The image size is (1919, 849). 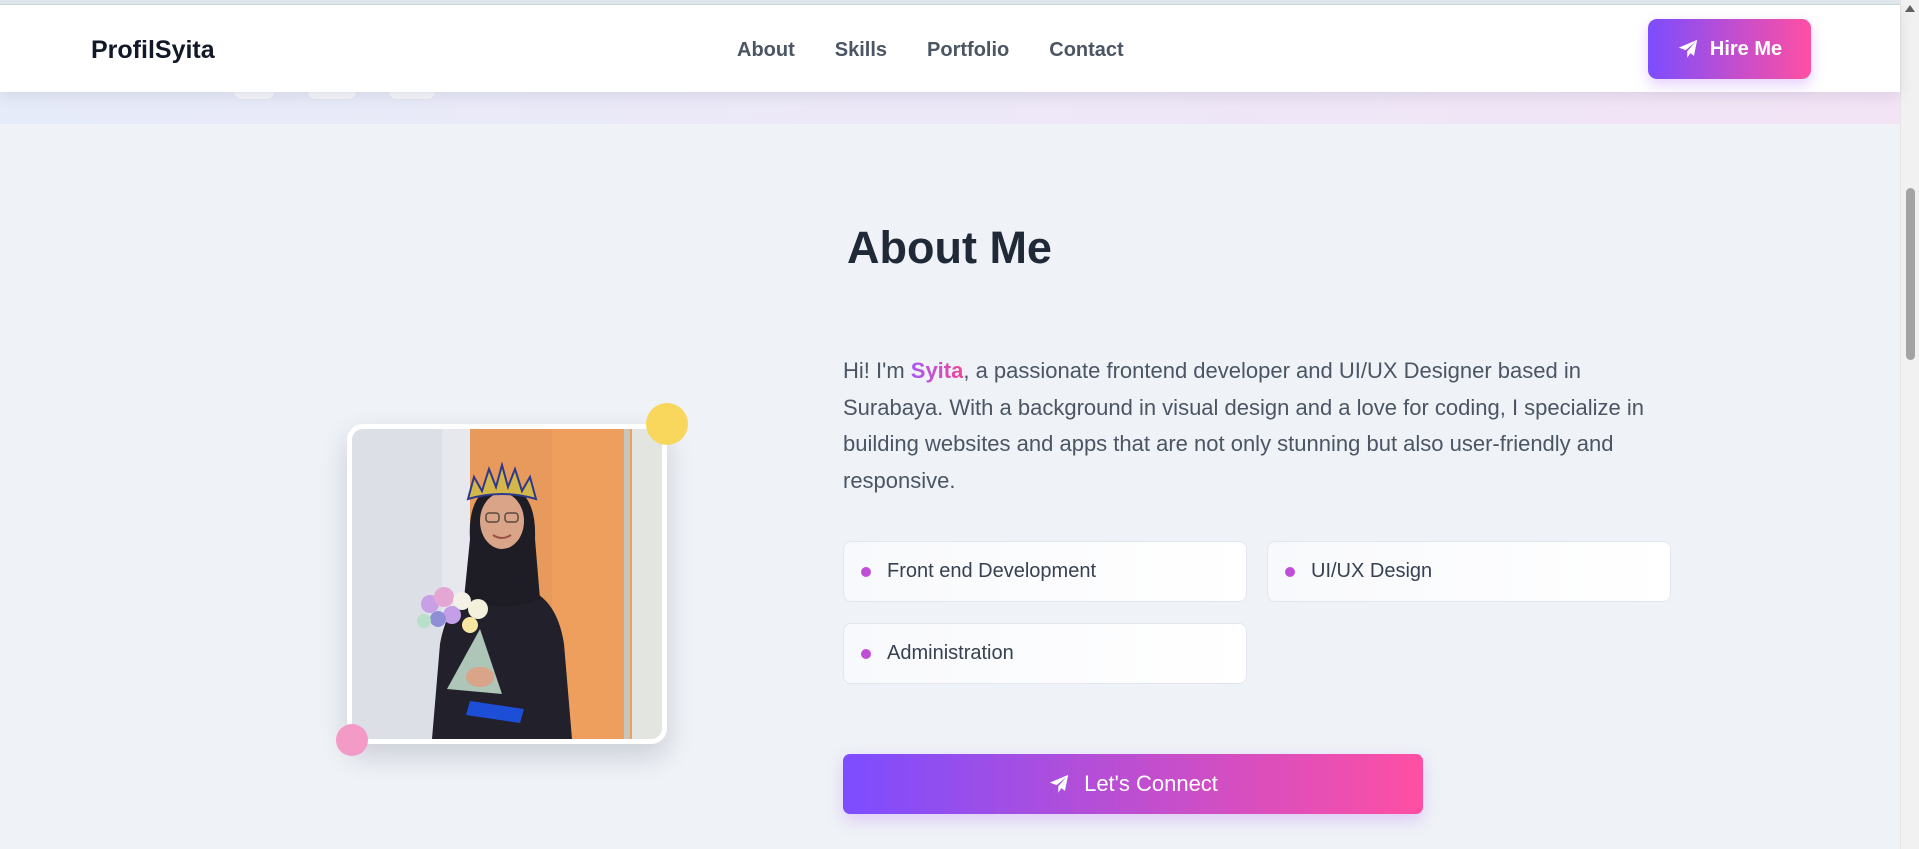 What do you see at coordinates (1469, 571) in the screenshot?
I see `skill-chip: UI/UX Design` at bounding box center [1469, 571].